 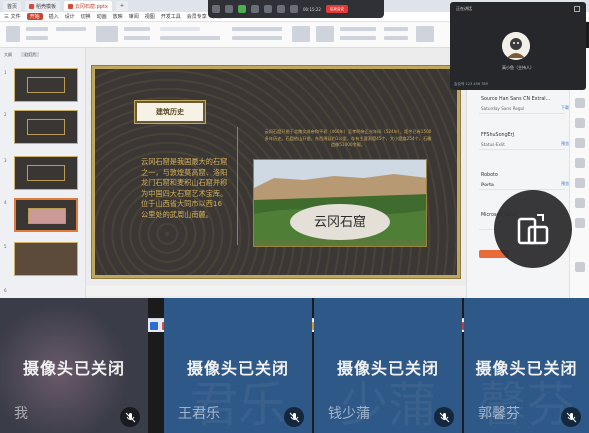 I want to click on mic-icon, so click(x=216, y=9).